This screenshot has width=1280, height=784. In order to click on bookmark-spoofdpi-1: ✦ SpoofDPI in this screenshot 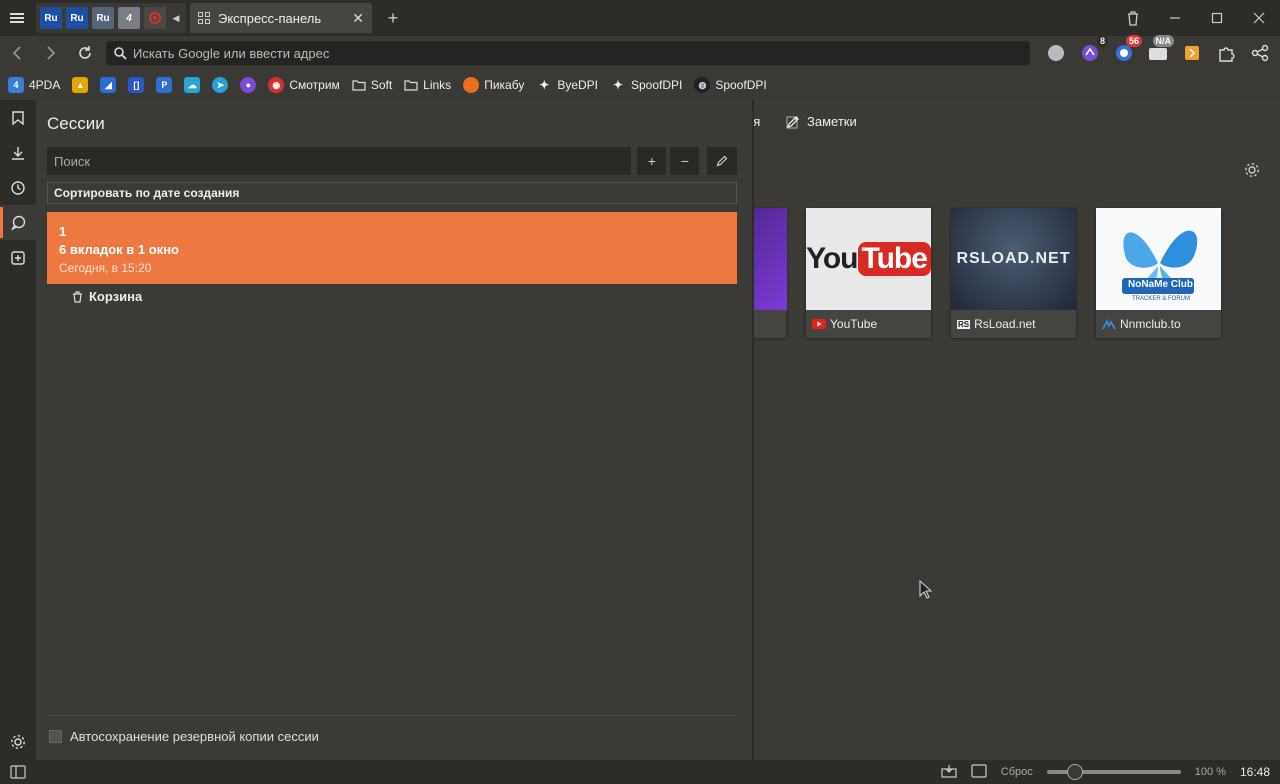, I will do `click(646, 85)`.